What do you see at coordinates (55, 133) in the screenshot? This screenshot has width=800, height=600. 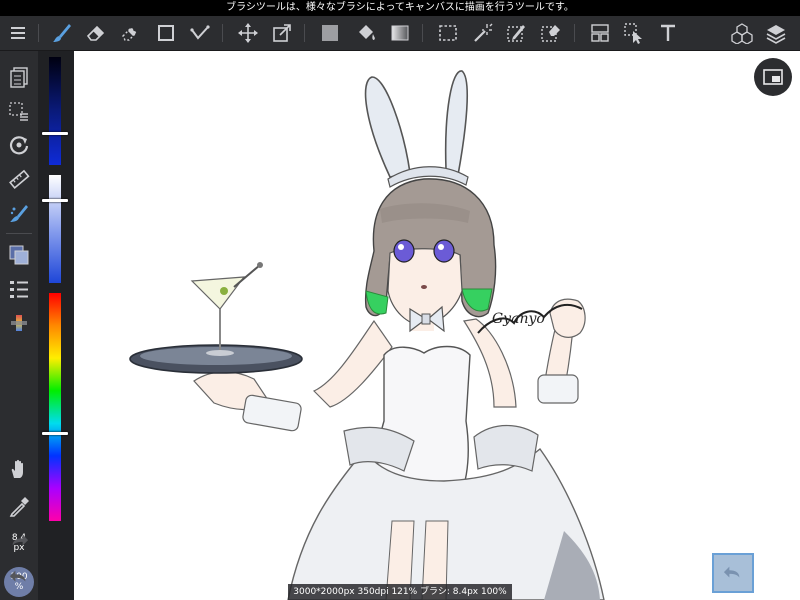 I see `brightness-slider-thumb` at bounding box center [55, 133].